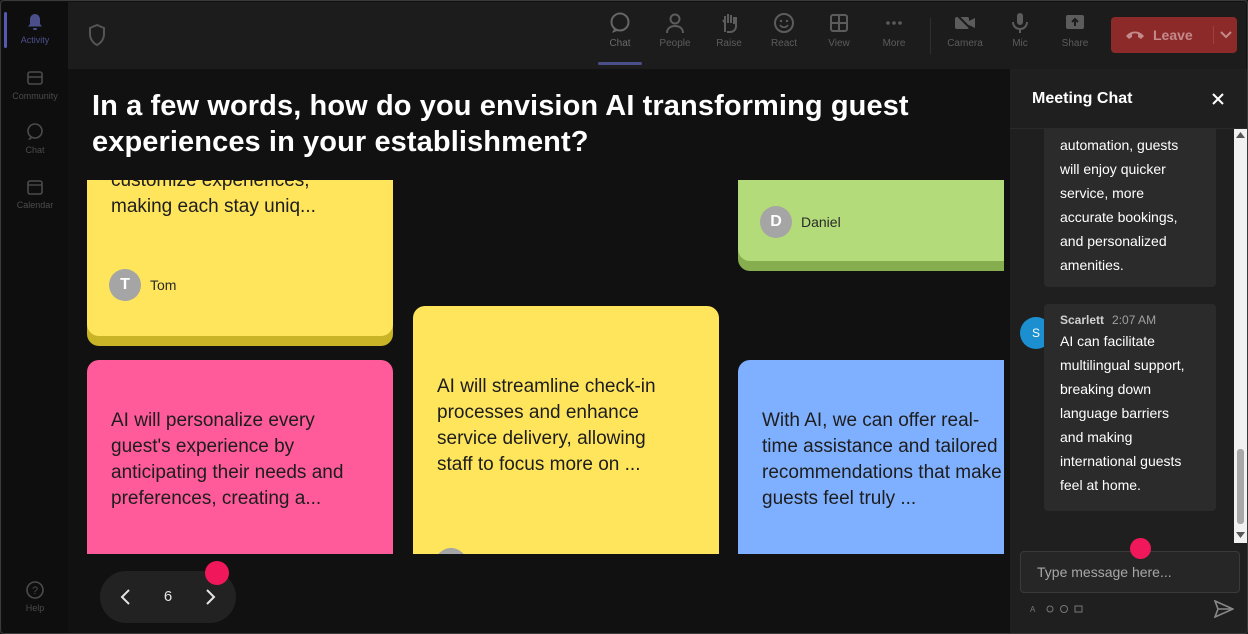 The width and height of the screenshot is (1248, 634). What do you see at coordinates (1092, 265) in the screenshot?
I see `message-line: amenities.` at bounding box center [1092, 265].